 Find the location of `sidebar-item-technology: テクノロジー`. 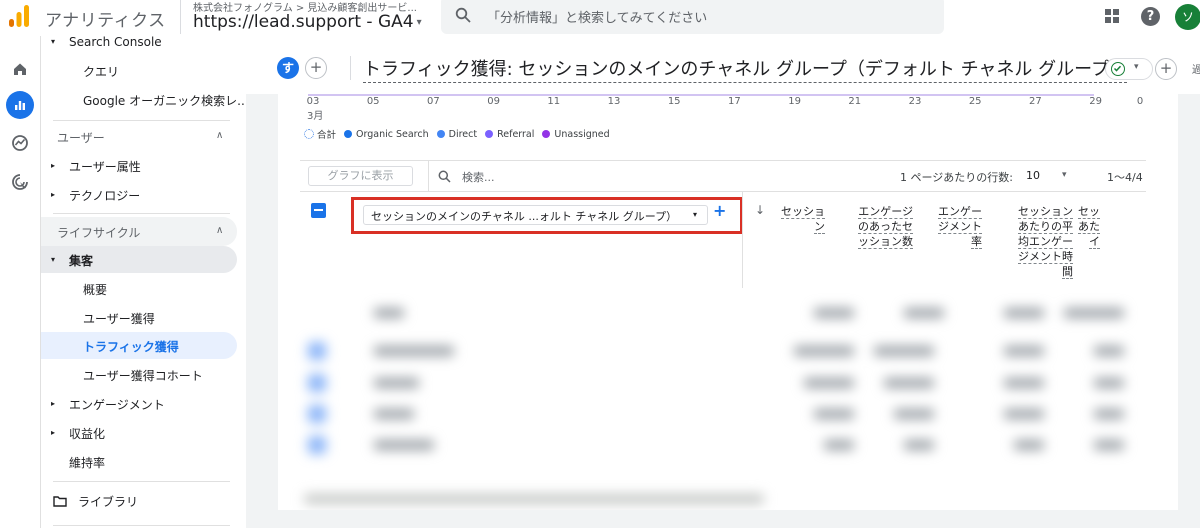

sidebar-item-technology: テクノロジー is located at coordinates (104, 195).